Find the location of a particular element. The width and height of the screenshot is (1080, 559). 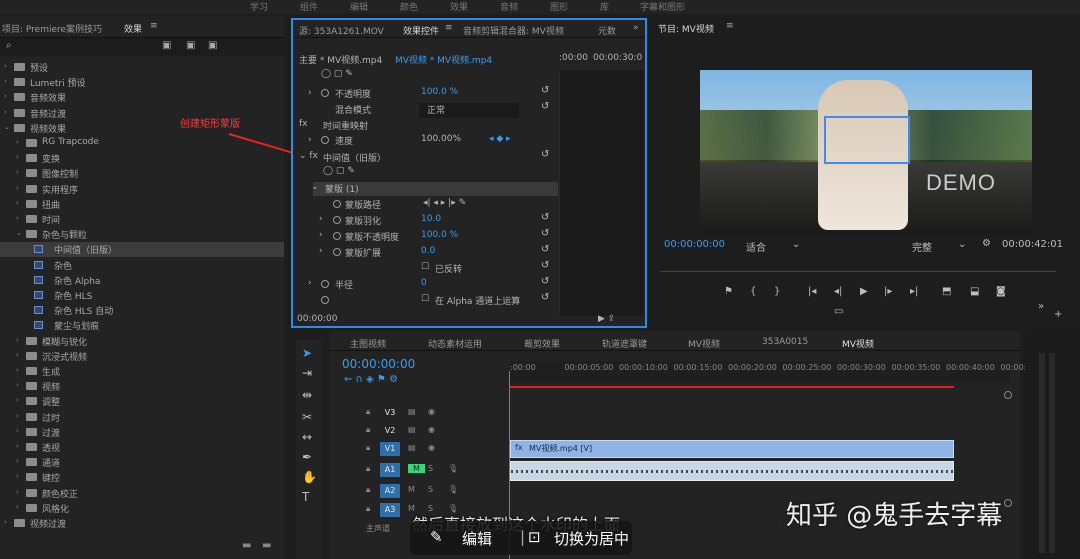

mask-feather-value: 10.0 is located at coordinates (431, 221).